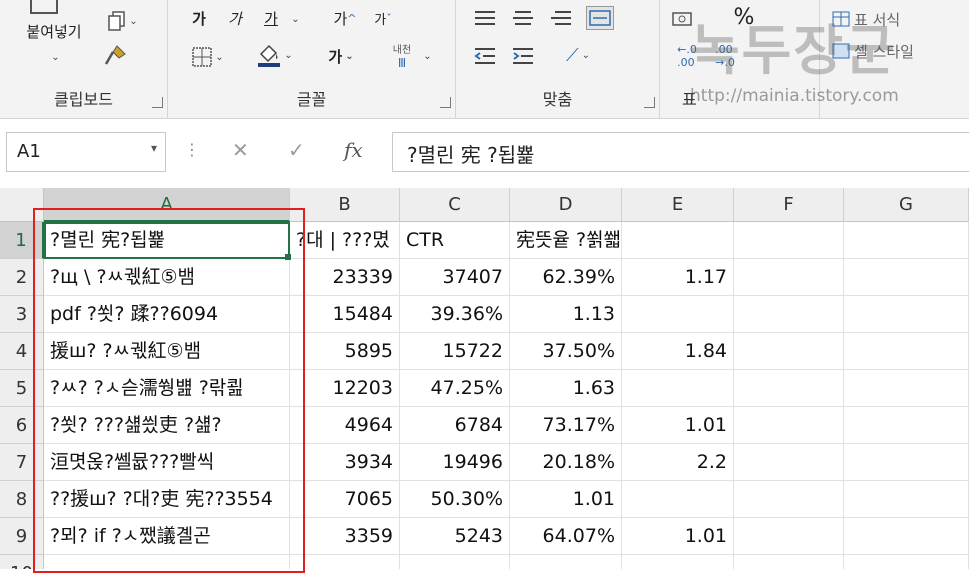 Image resolution: width=969 pixels, height=573 pixels. What do you see at coordinates (22, 425) in the screenshot?
I see `row-header: 6` at bounding box center [22, 425].